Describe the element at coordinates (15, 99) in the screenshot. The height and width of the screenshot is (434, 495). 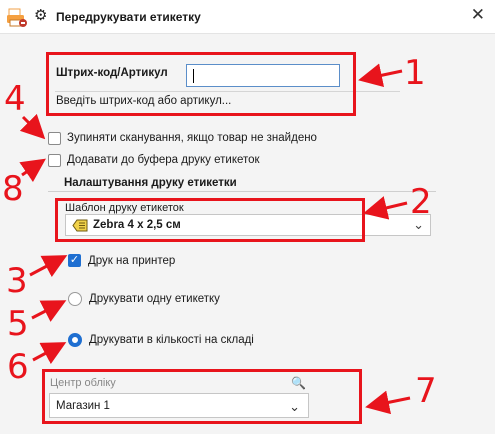
I see `annotation-number-4: 4` at that location.